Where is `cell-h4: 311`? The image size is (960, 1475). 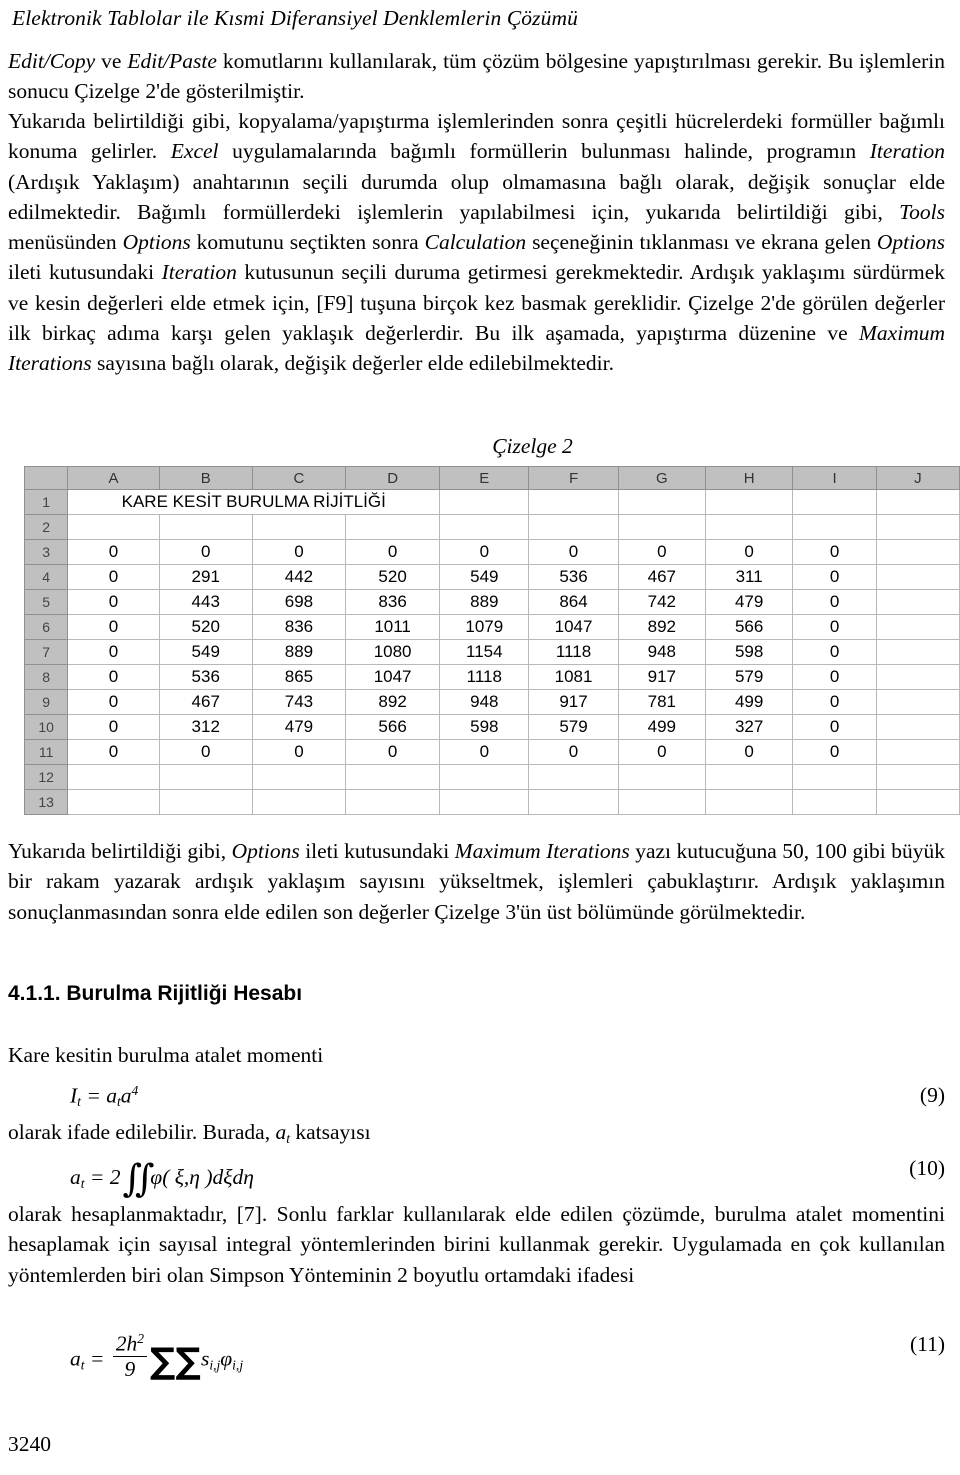 cell-h4: 311 is located at coordinates (749, 577).